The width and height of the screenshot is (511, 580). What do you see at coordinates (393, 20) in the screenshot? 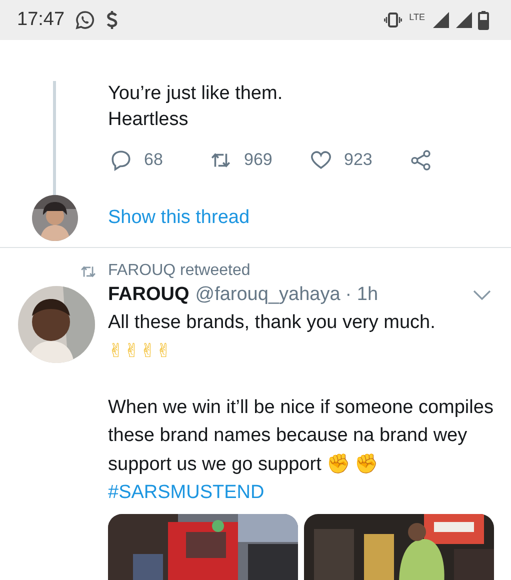
I see `vibrate-icon` at bounding box center [393, 20].